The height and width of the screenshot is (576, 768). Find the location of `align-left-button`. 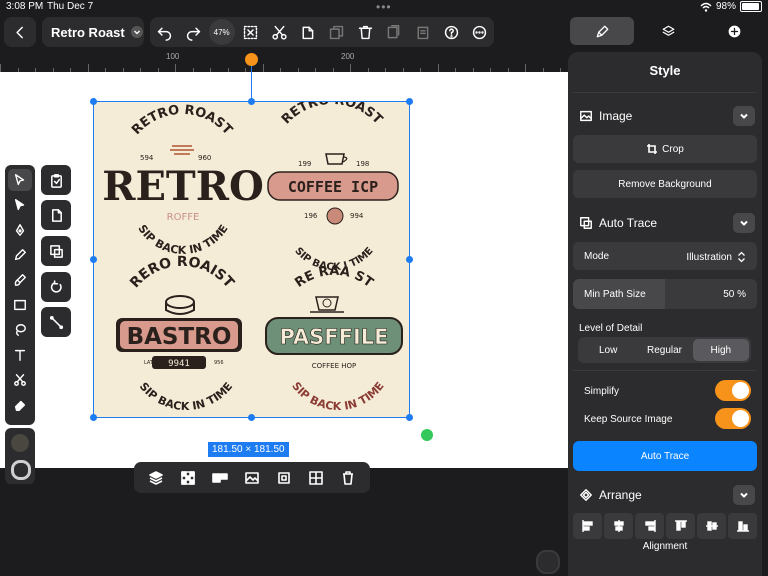

align-left-button is located at coordinates (587, 526).